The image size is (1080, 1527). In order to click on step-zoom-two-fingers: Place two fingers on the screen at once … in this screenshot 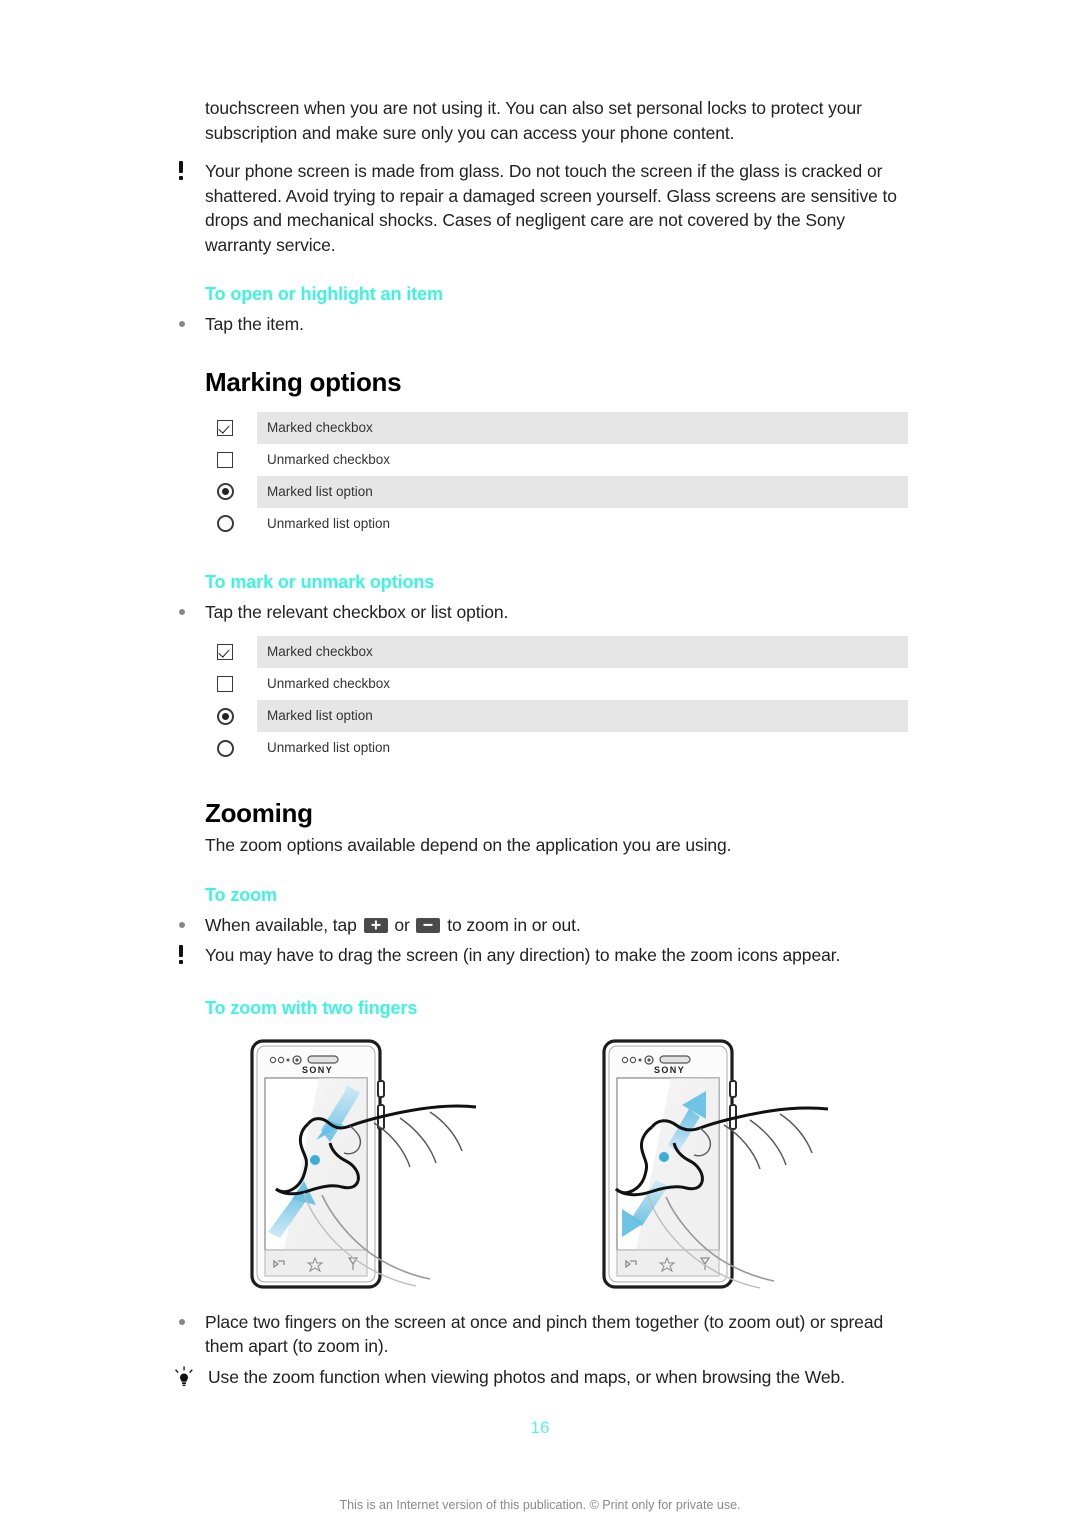, I will do `click(540, 1334)`.